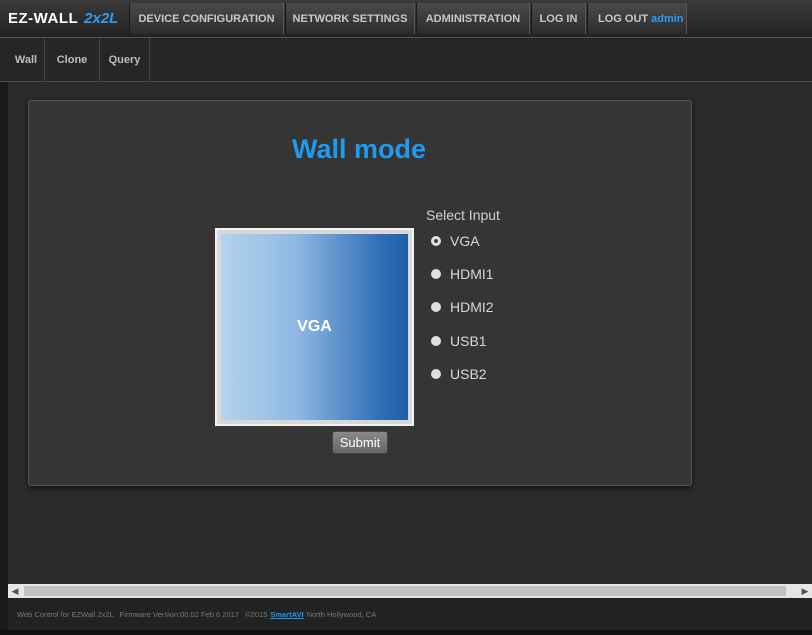 This screenshot has width=812, height=635. What do you see at coordinates (360, 442) in the screenshot?
I see `submit-button: Submit` at bounding box center [360, 442].